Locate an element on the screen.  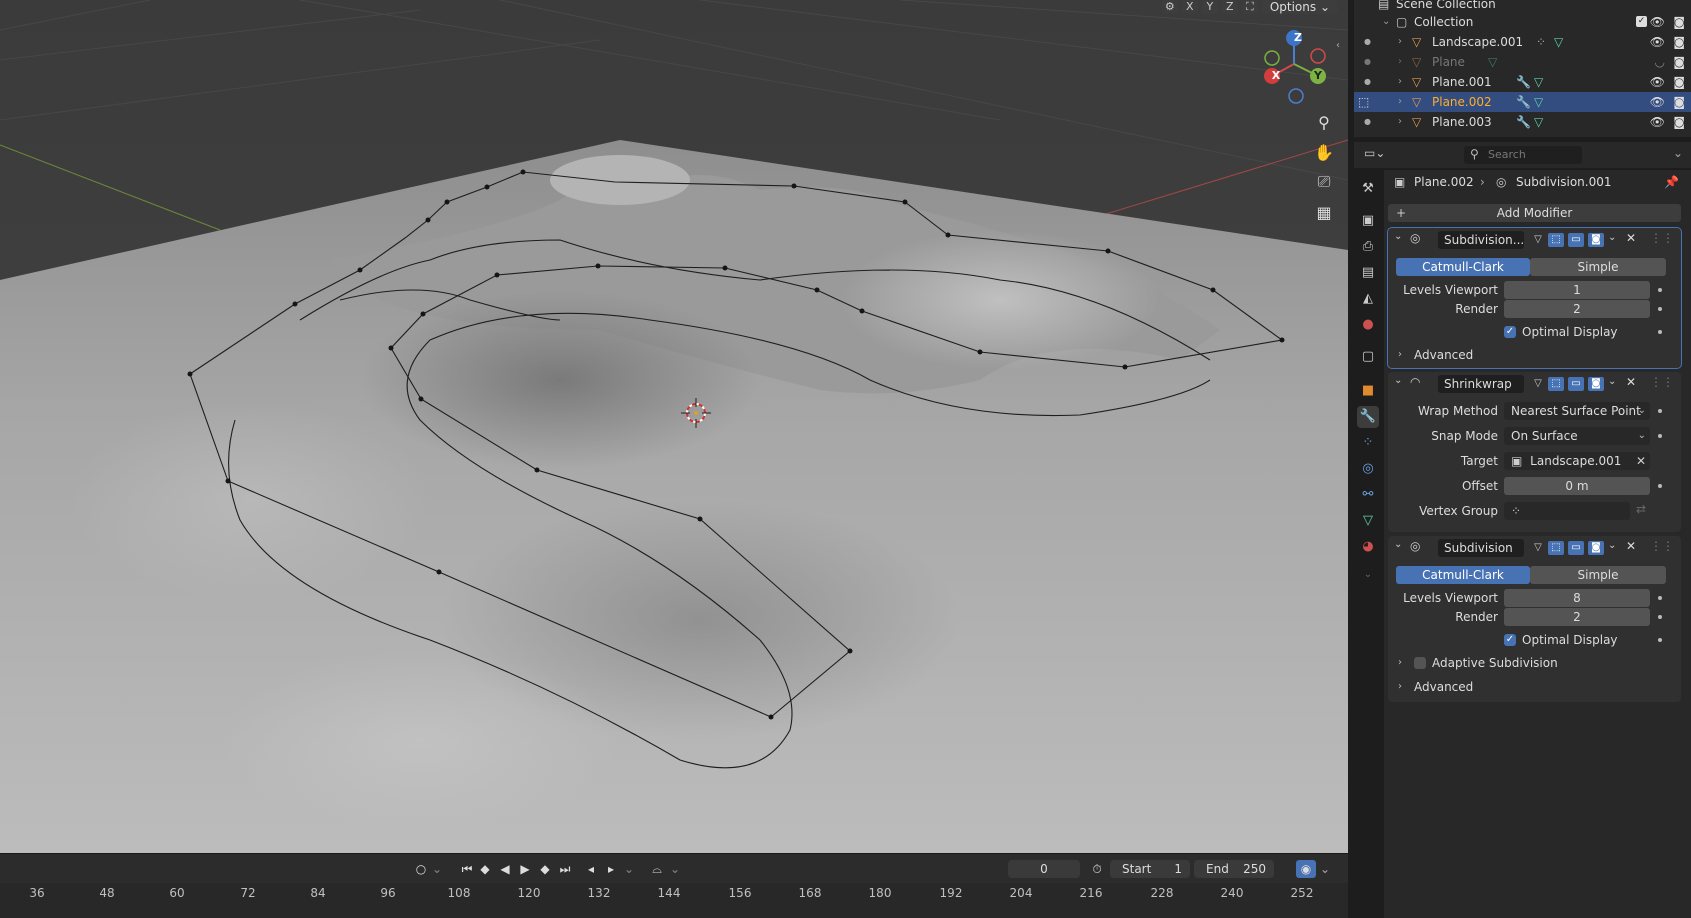
invert-icon: ⇄ is located at coordinates (1641, 509).